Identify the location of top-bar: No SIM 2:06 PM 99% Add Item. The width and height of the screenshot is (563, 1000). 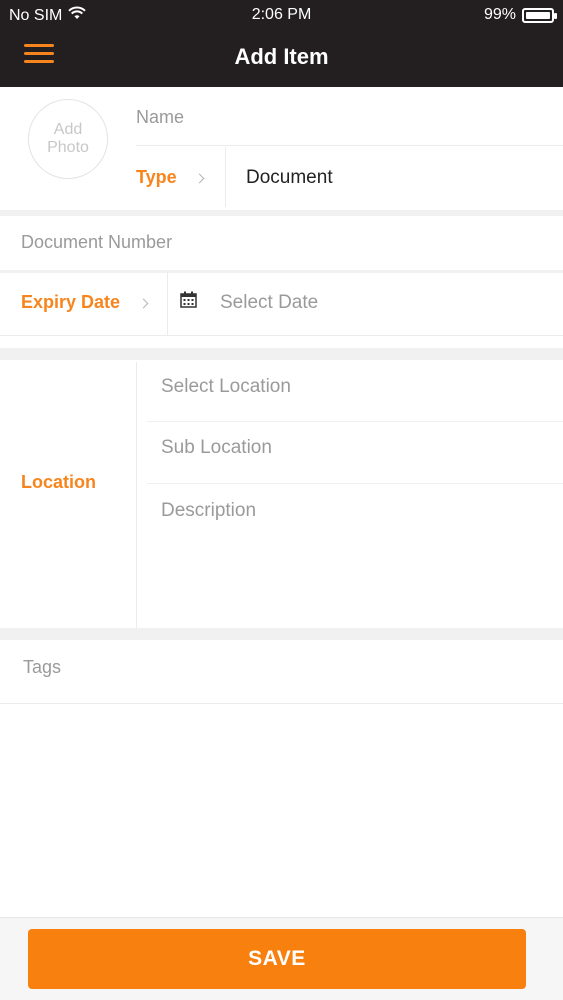
(281, 43).